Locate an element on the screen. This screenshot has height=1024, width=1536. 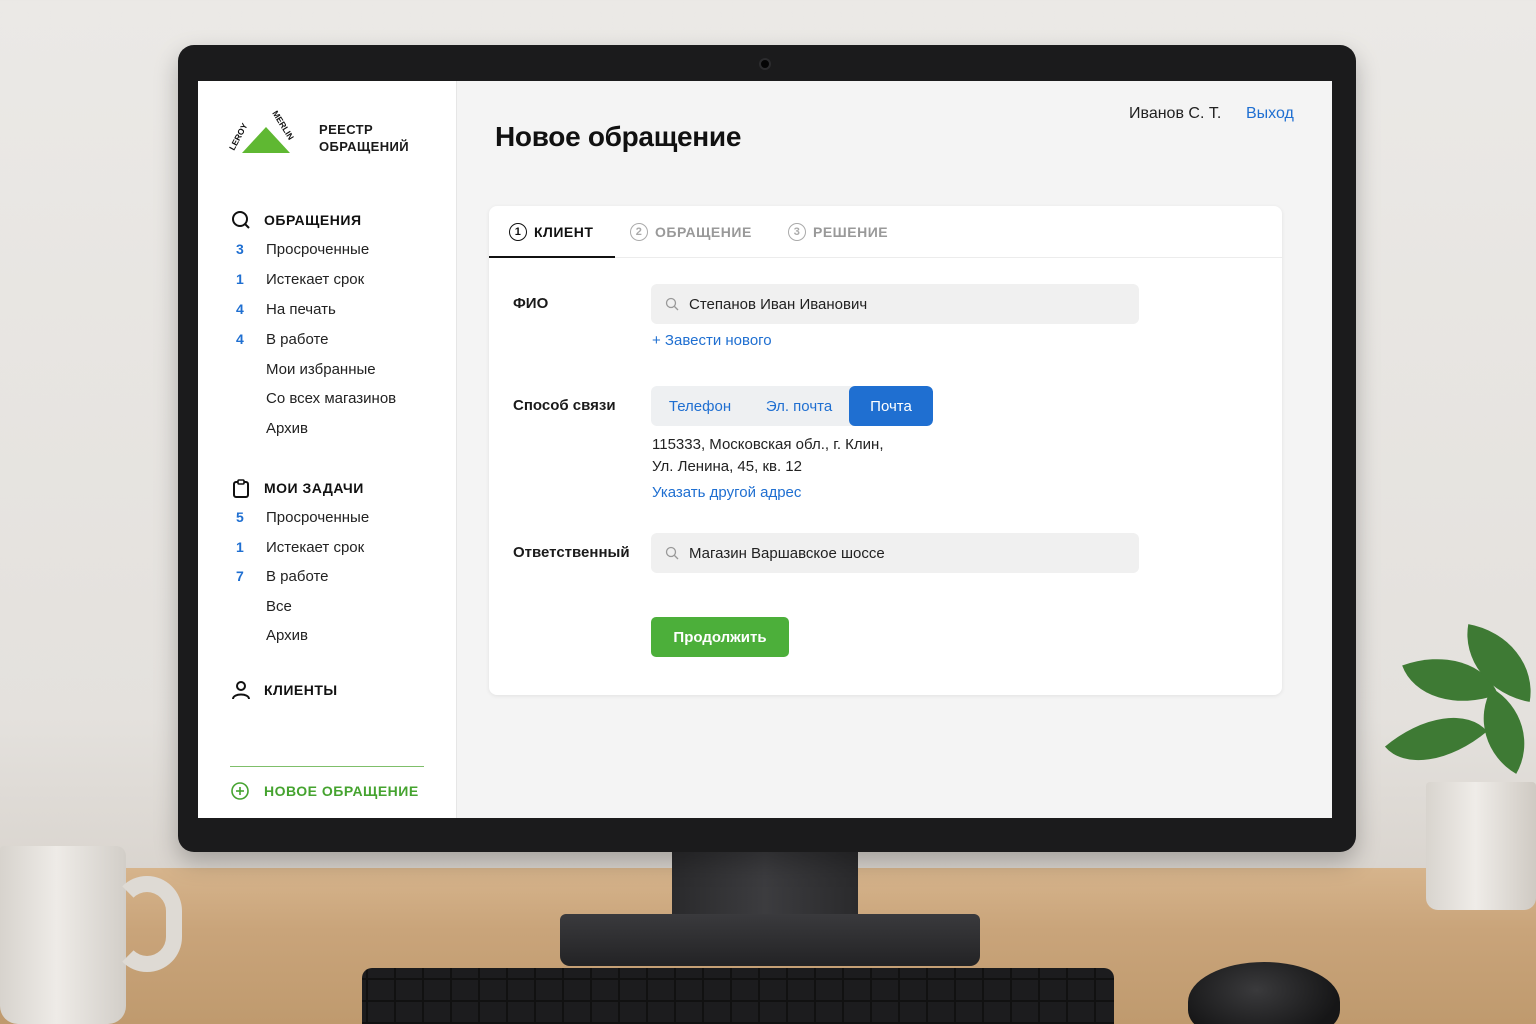
nav-item-label: Со всех магазинов is located at coordinates (331, 398).